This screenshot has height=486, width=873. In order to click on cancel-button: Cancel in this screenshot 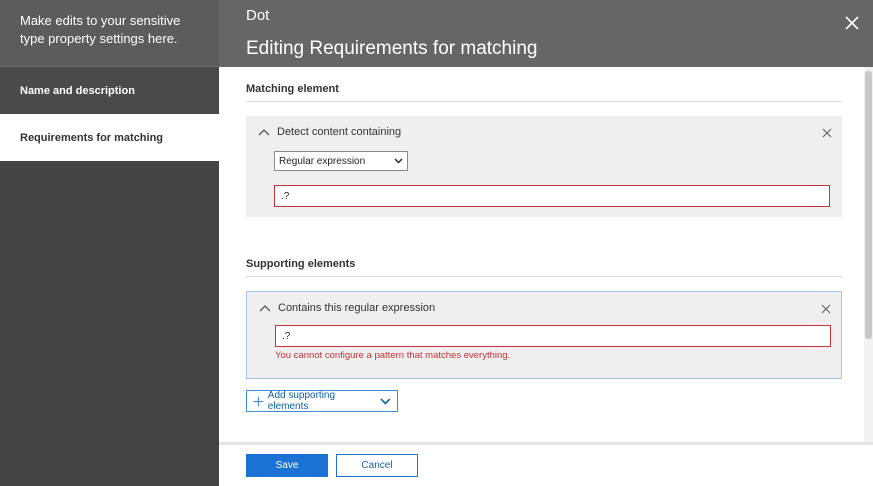, I will do `click(377, 465)`.